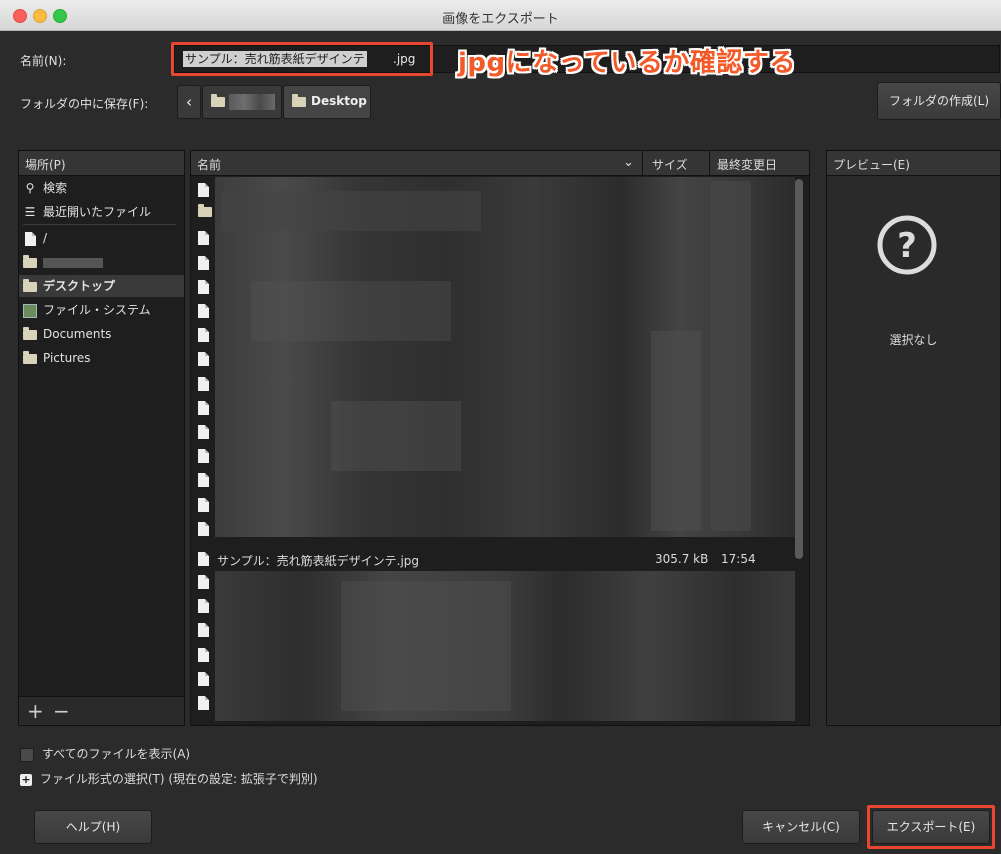 This screenshot has width=1001, height=854. I want to click on show-all-files-option: すべてのファイルを表示(A), so click(105, 753).